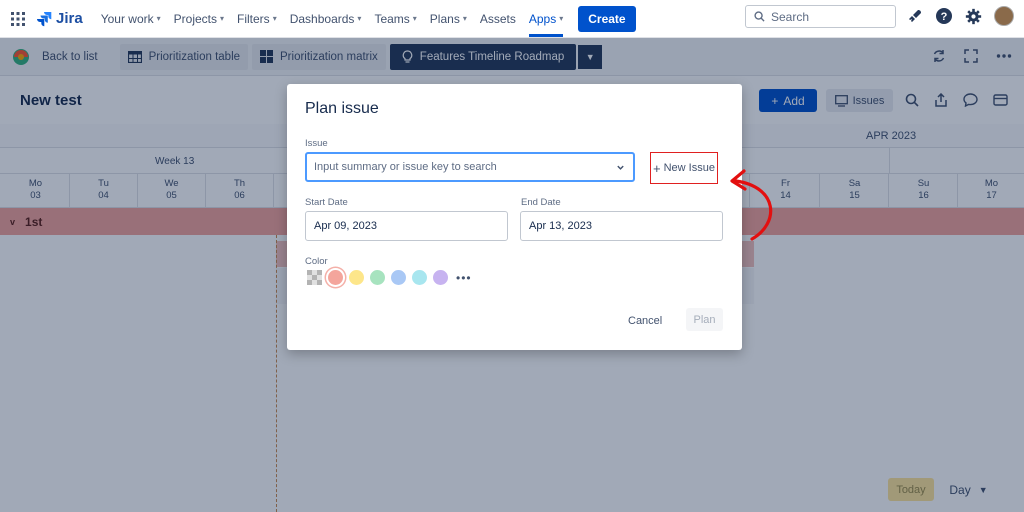 The height and width of the screenshot is (512, 1024). I want to click on help-icon: ?, so click(944, 16).